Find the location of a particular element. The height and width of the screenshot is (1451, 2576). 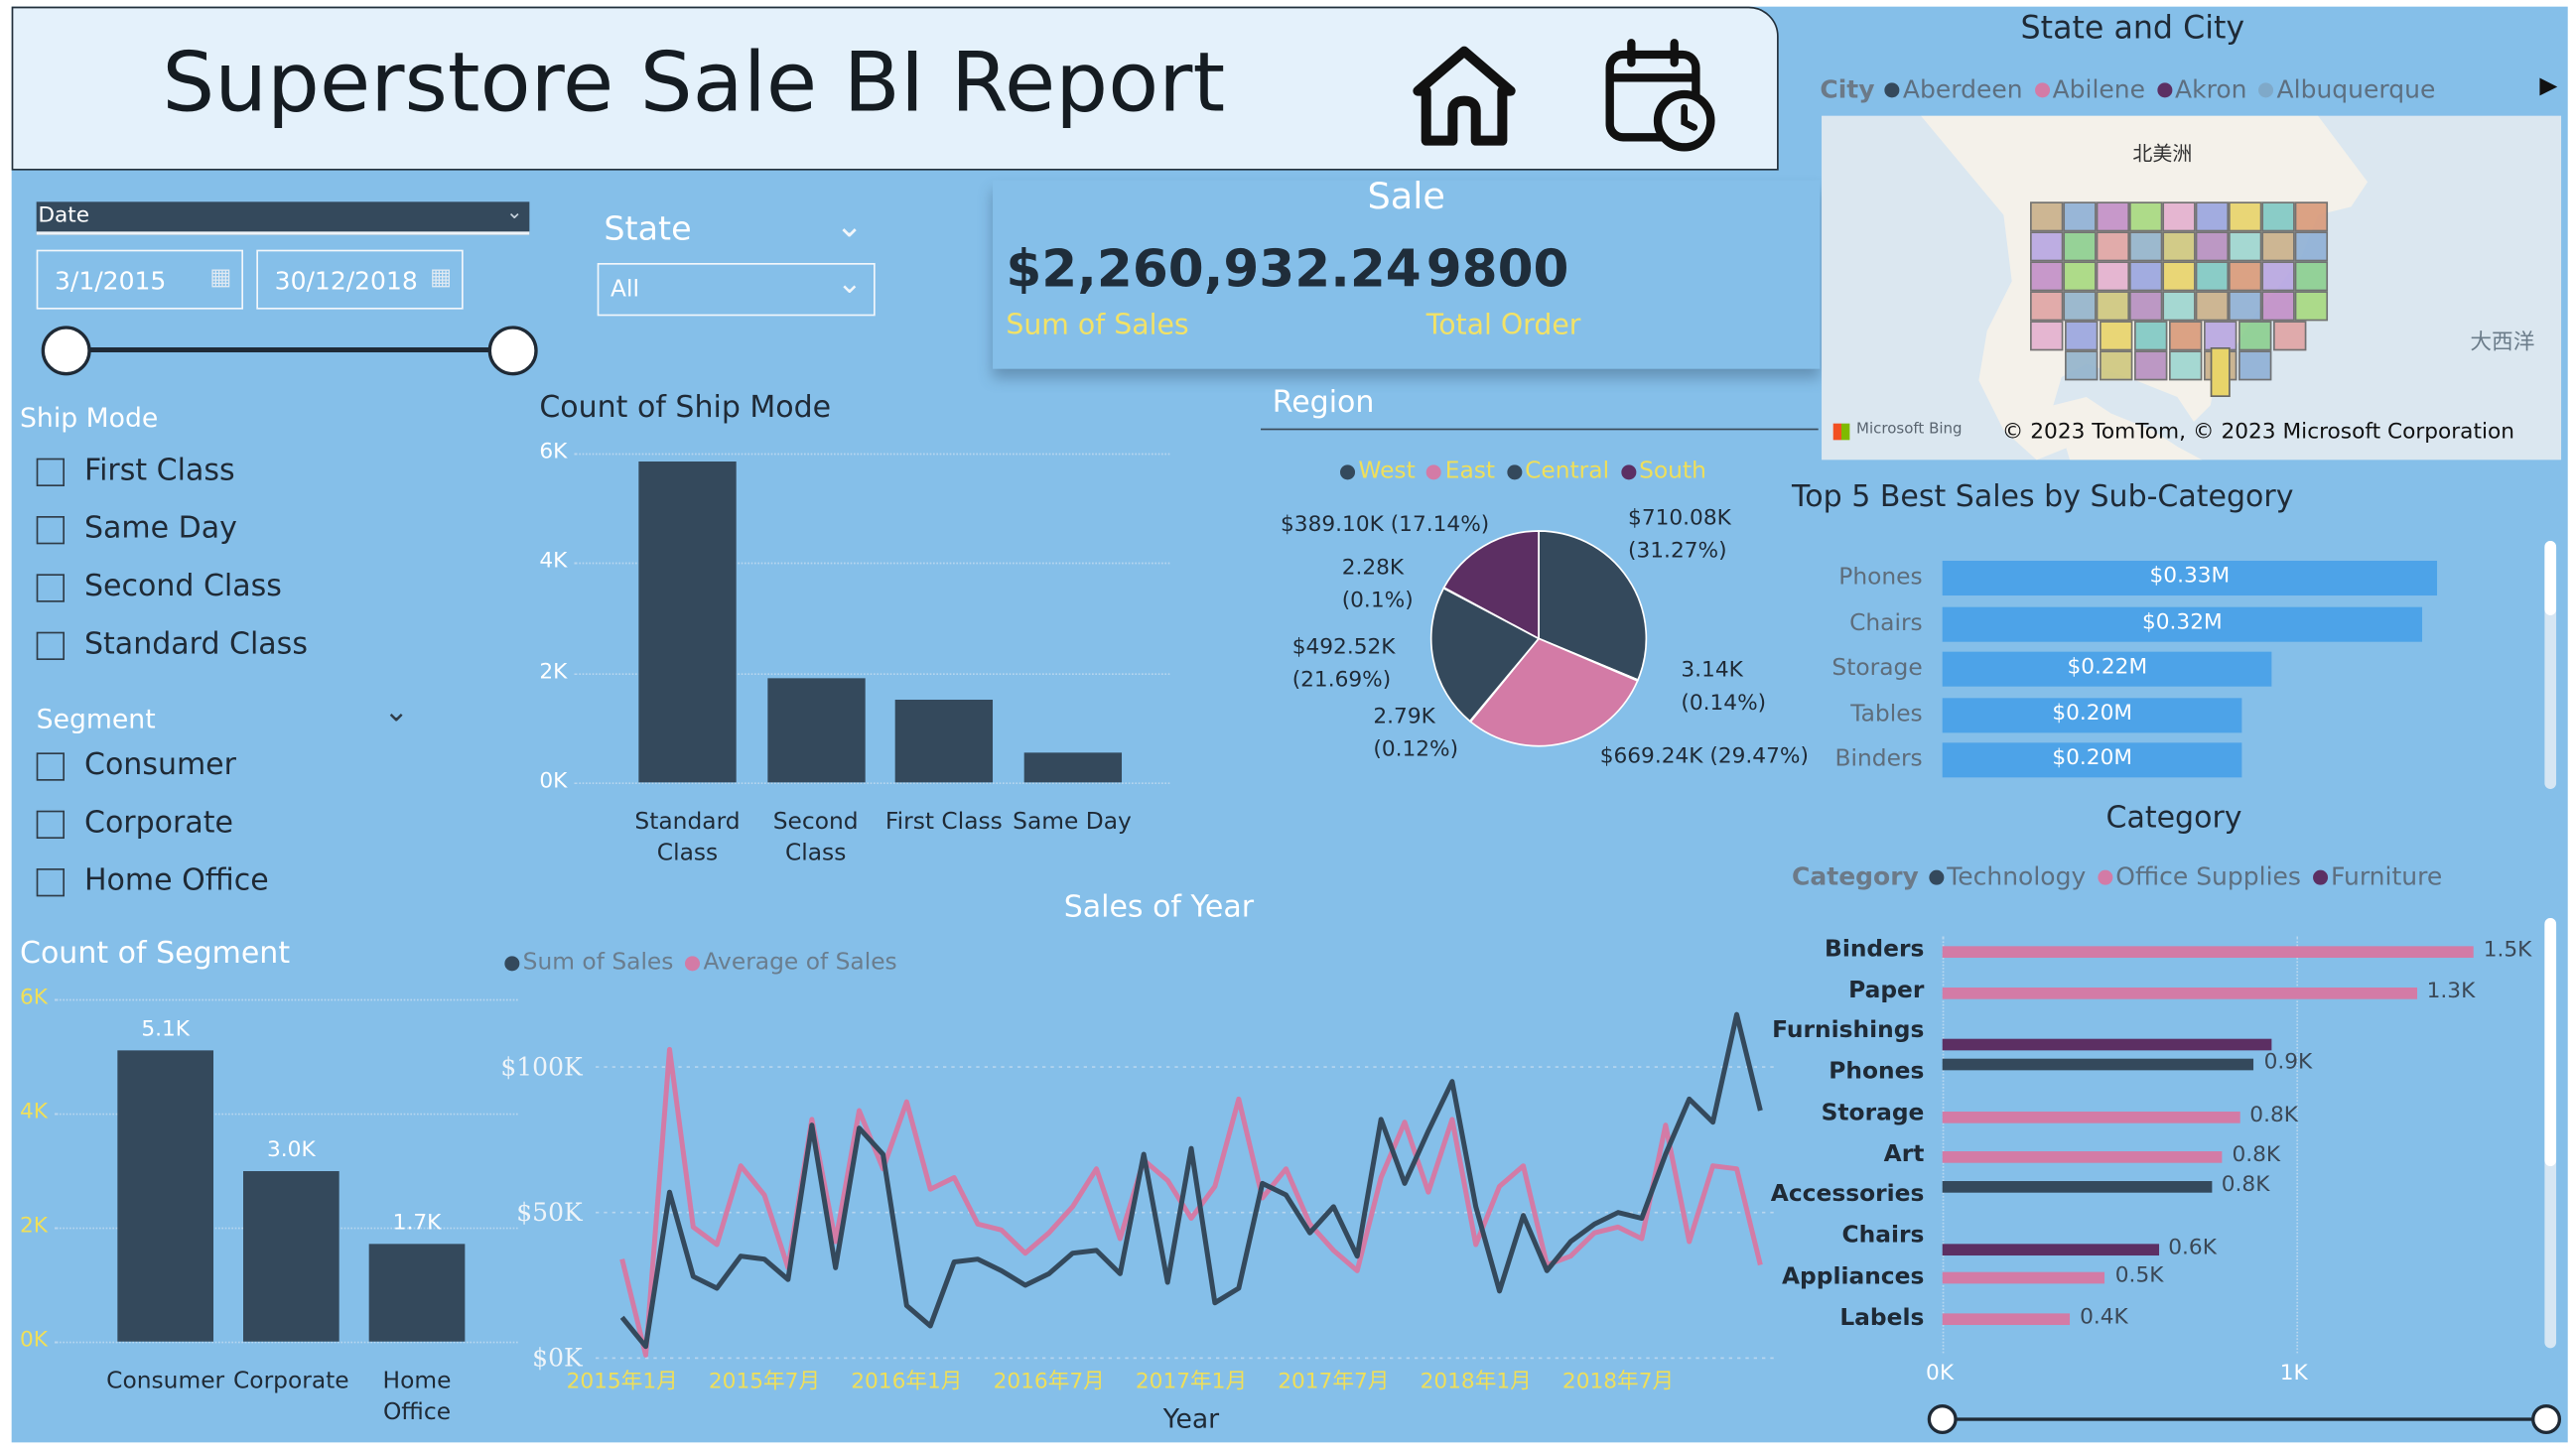

data-label: $0.22M is located at coordinates (2107, 668).